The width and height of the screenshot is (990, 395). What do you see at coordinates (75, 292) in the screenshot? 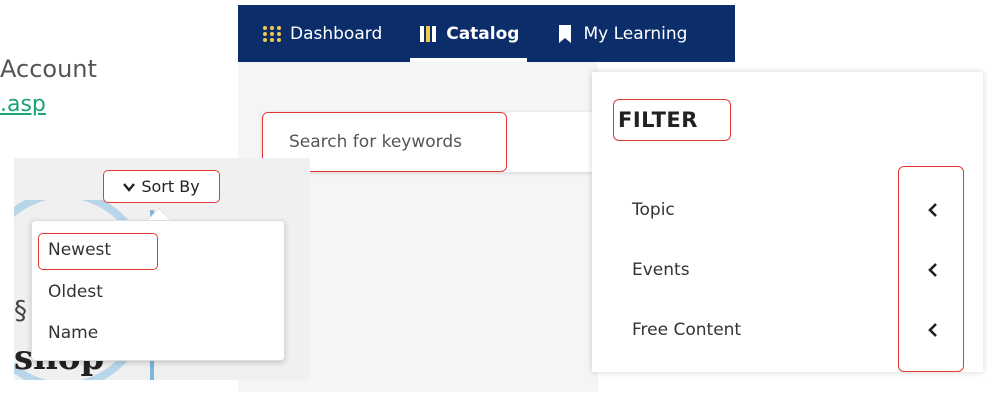
I see `sort-option-oldest: Oldest` at bounding box center [75, 292].